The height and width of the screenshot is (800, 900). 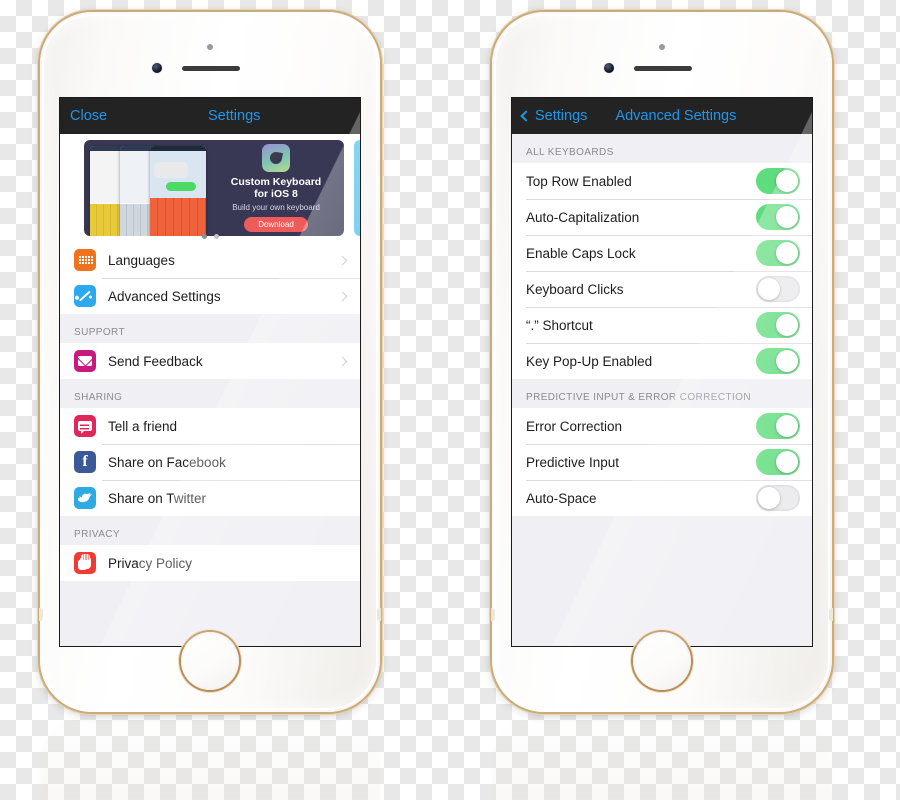 I want to click on antenna-notch-left, so click(x=41, y=614).